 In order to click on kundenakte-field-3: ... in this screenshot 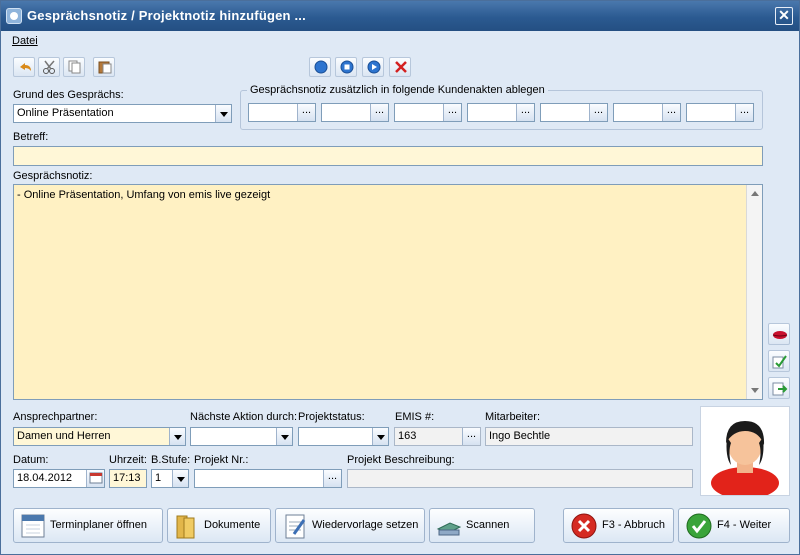, I will do `click(428, 112)`.